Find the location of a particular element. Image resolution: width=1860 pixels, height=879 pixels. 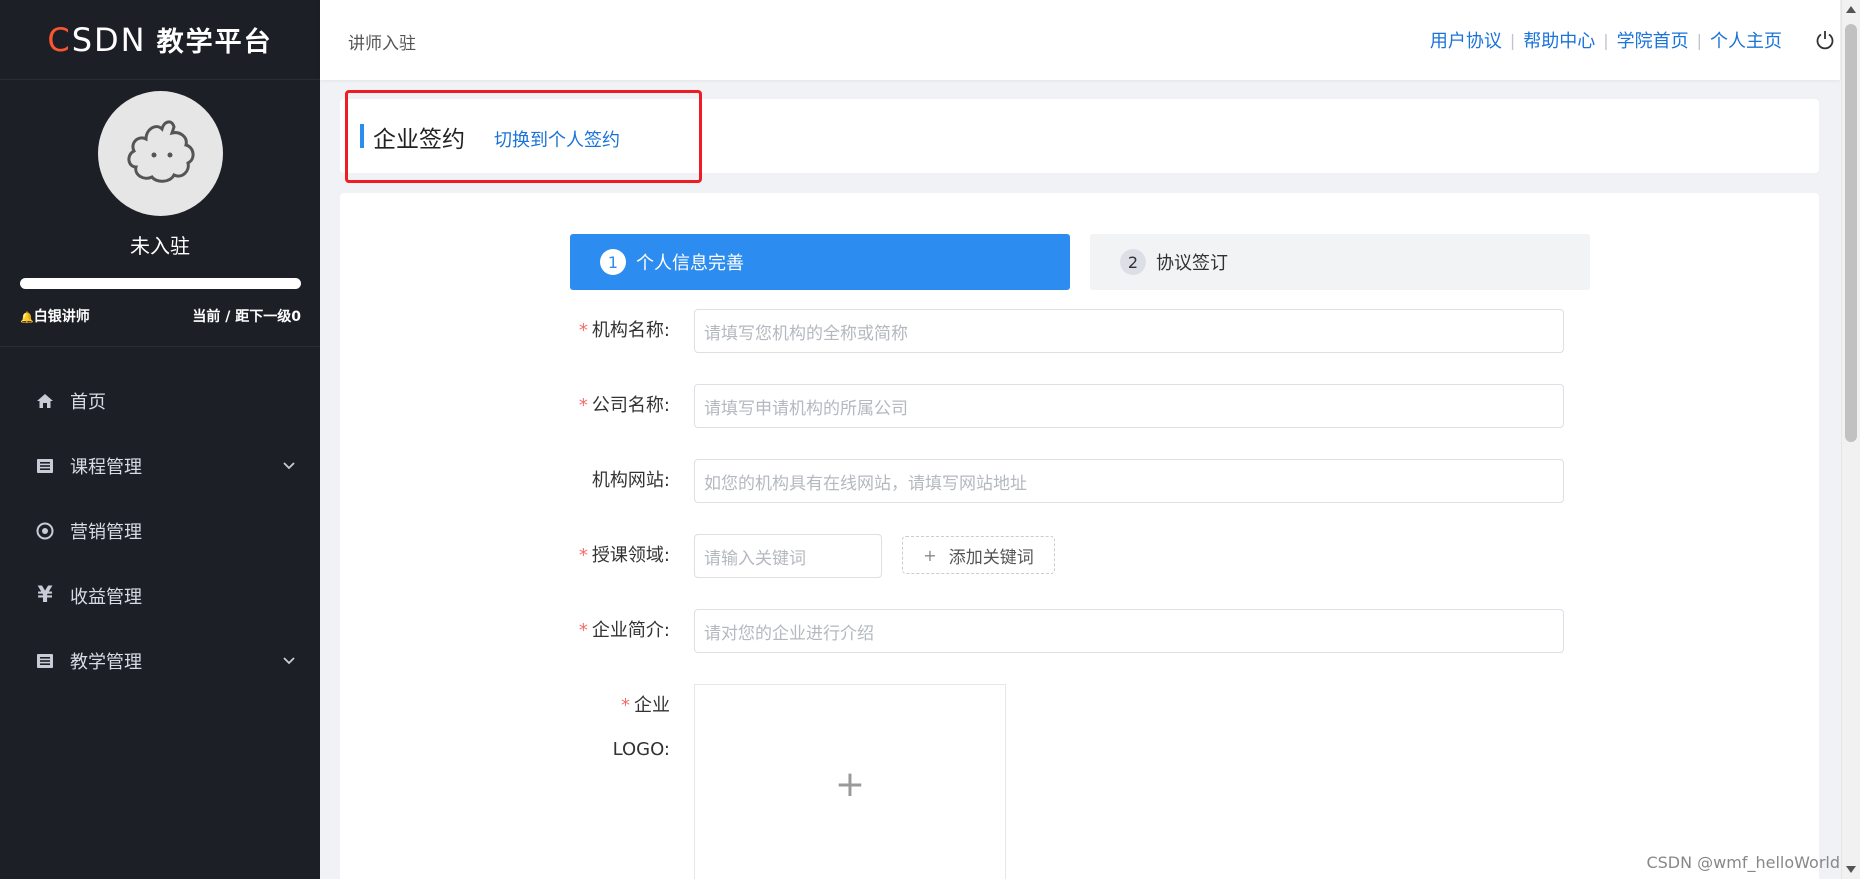

logo-label: * 企业LOGO: is located at coordinates (641, 727).